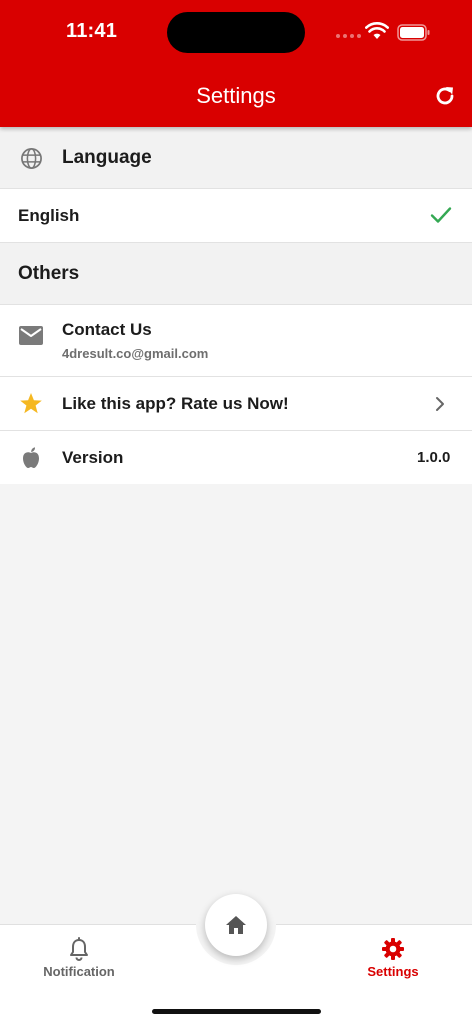  What do you see at coordinates (49, 215) in the screenshot?
I see `language-option-label: English` at bounding box center [49, 215].